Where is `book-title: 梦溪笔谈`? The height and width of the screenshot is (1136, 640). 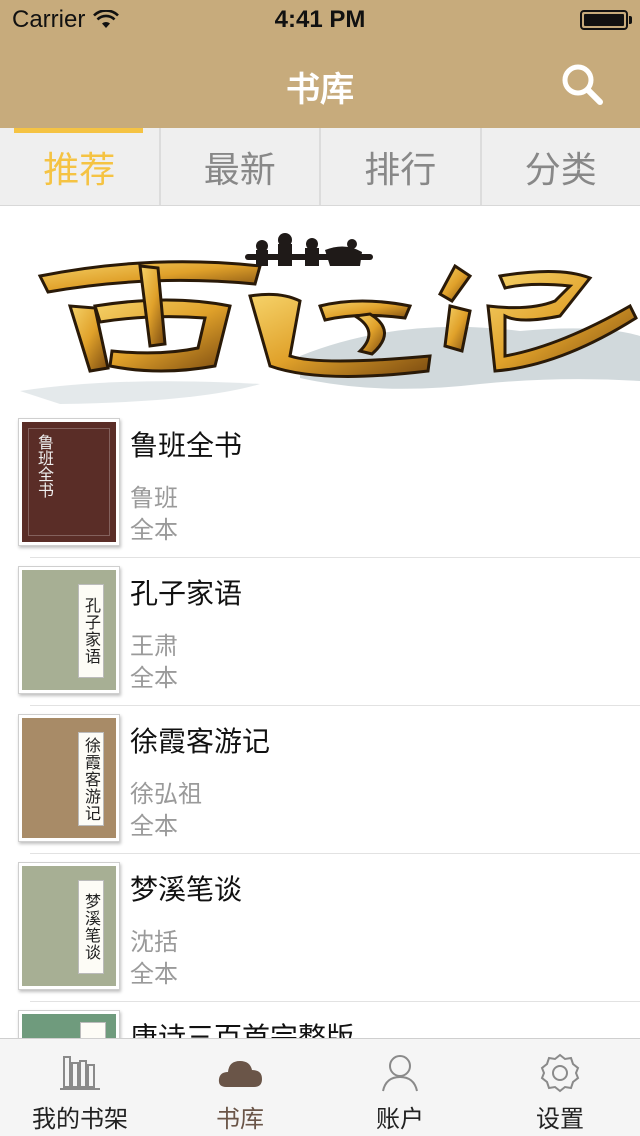 book-title: 梦溪笔谈 is located at coordinates (186, 889).